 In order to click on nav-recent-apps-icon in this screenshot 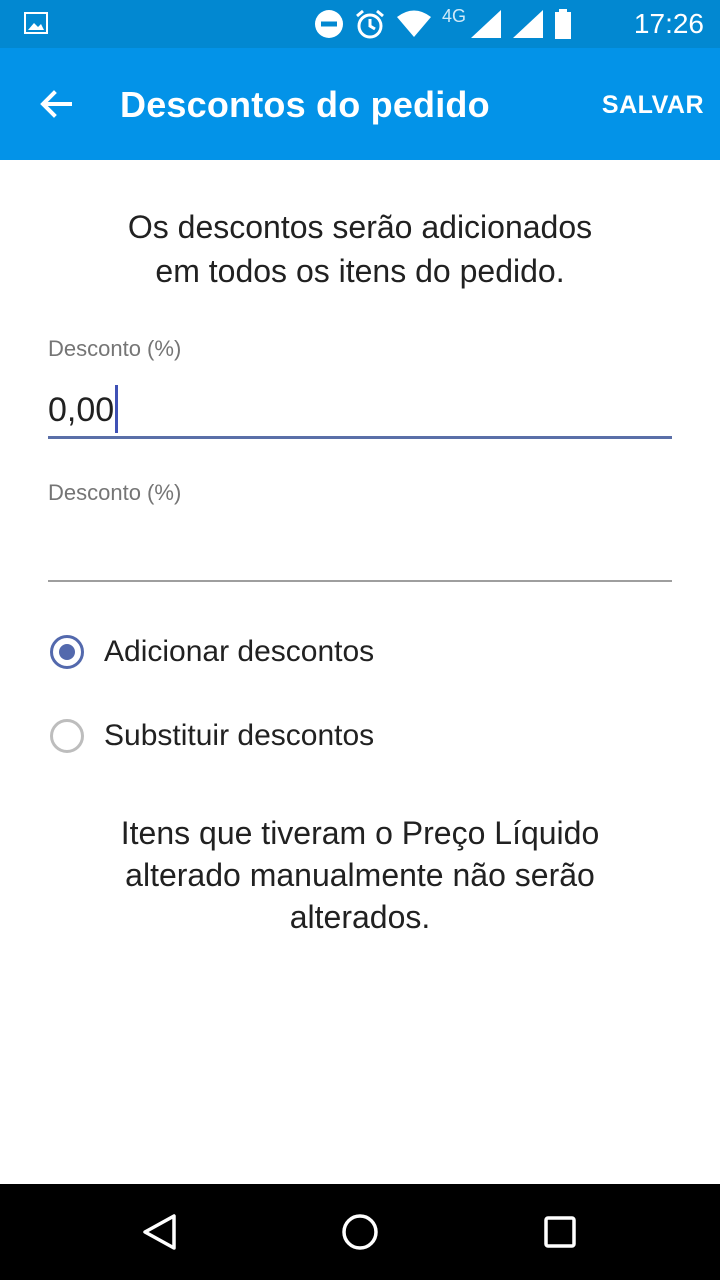, I will do `click(560, 1232)`.